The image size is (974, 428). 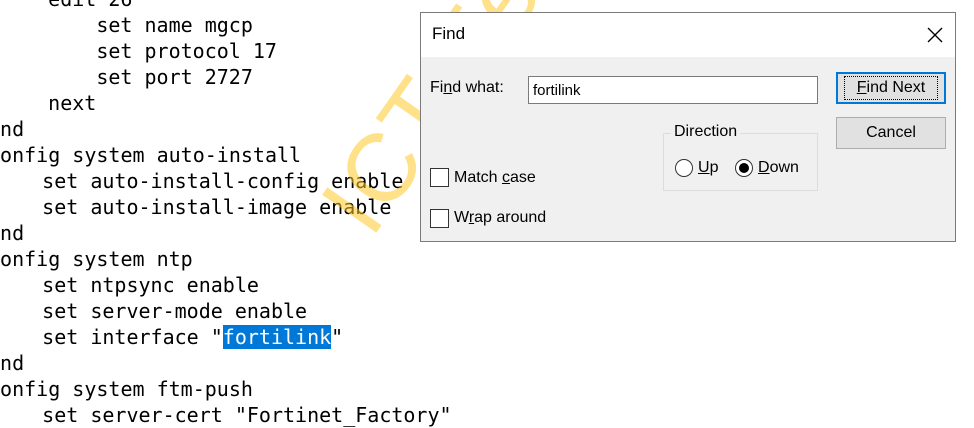 What do you see at coordinates (138, 51) in the screenshot?
I see `code-line: set protocol 17` at bounding box center [138, 51].